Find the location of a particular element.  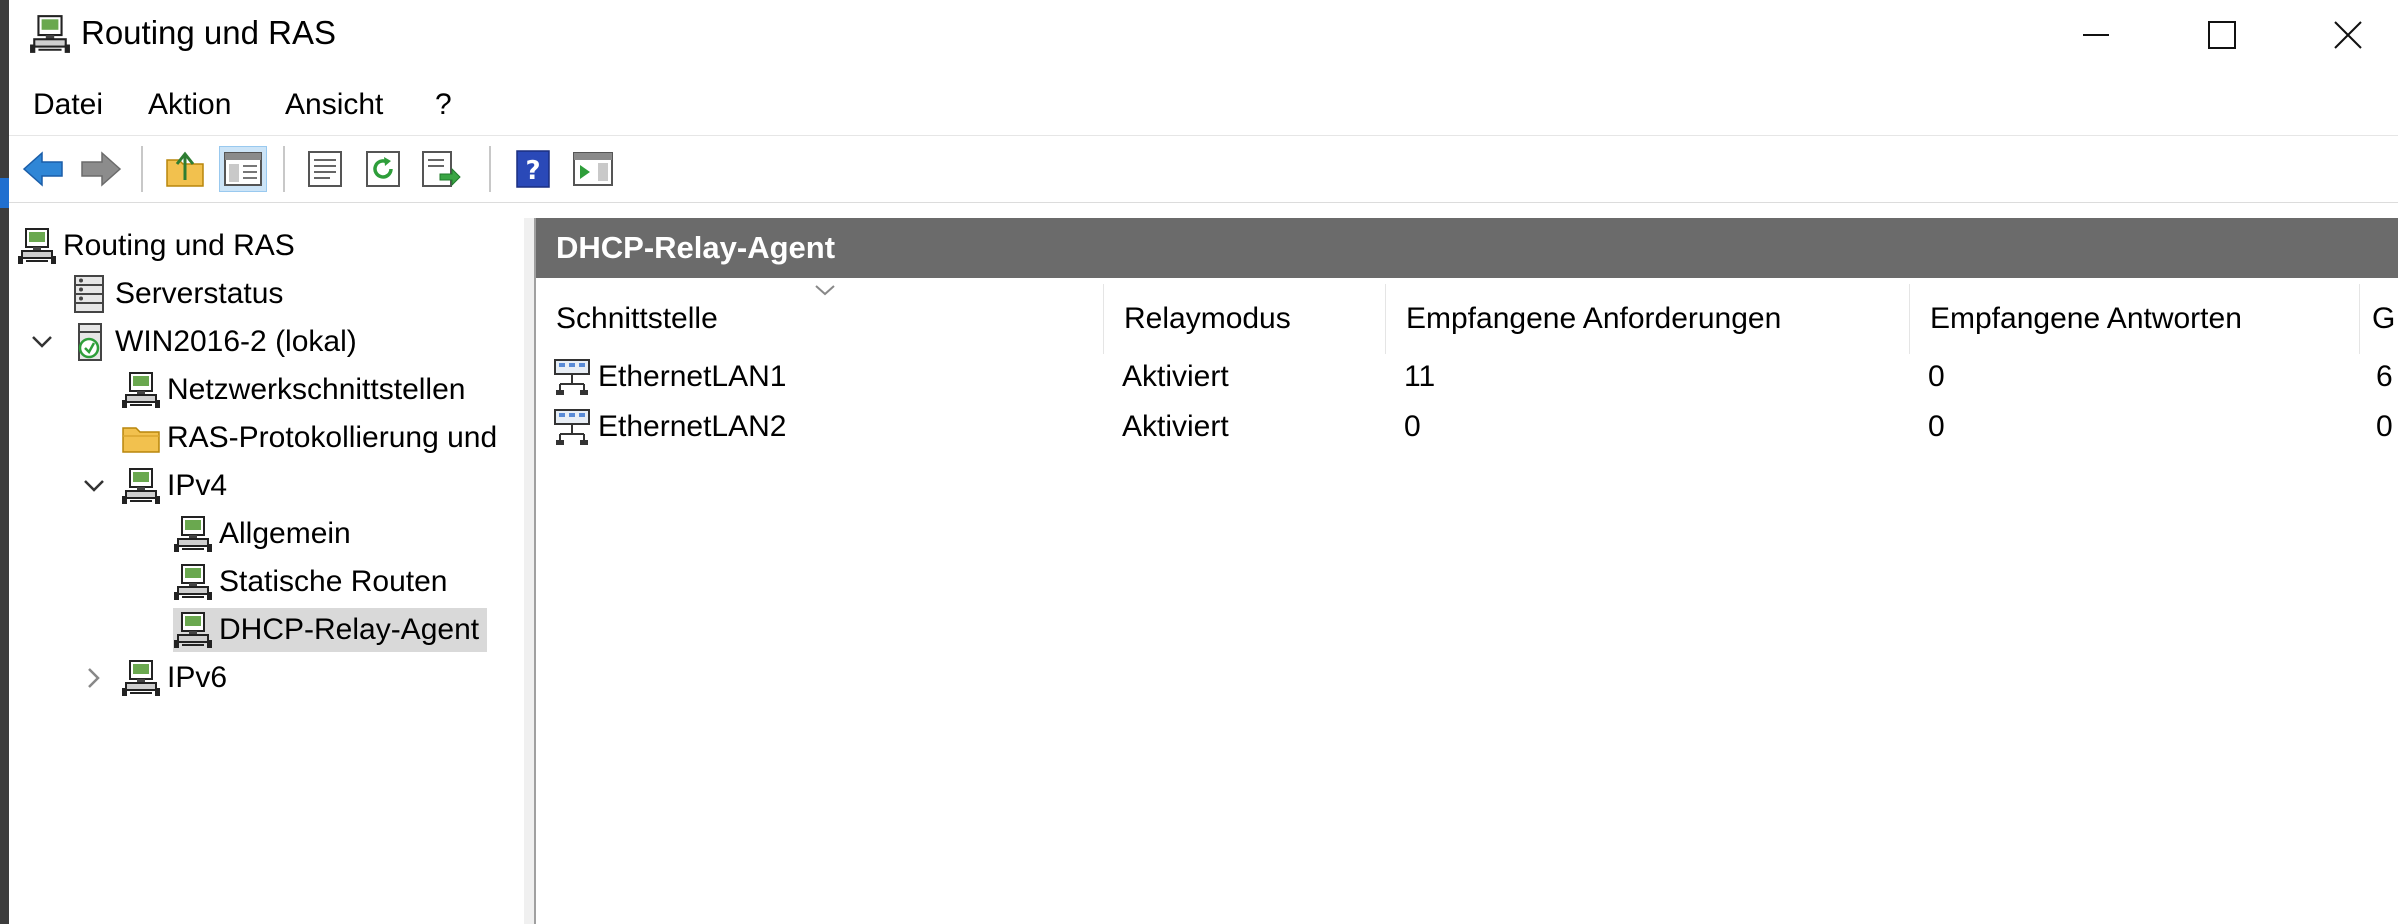

column-label: Schnittstelle is located at coordinates (637, 318).